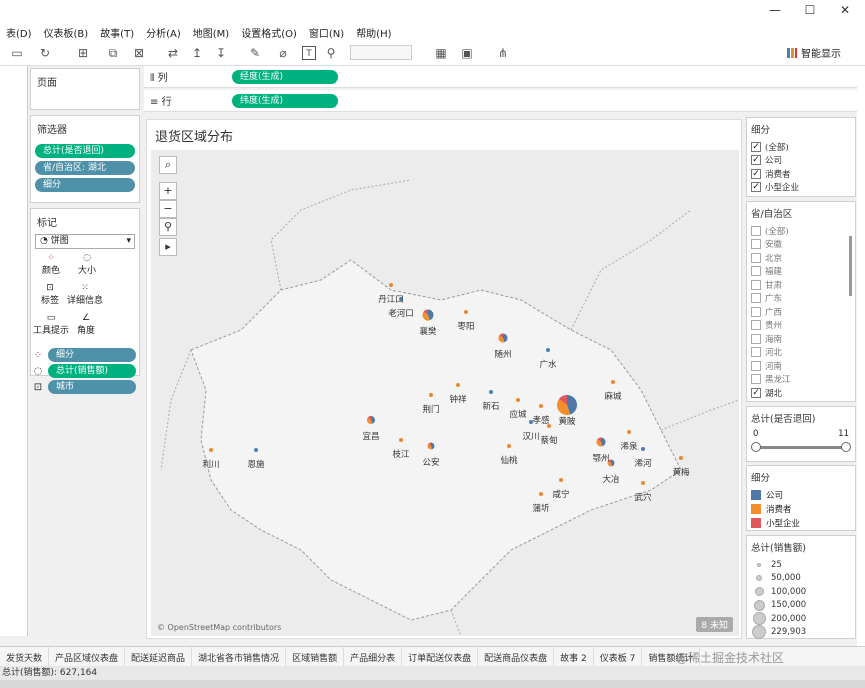  Describe the element at coordinates (85, 151) in the screenshot. I see `filter-pill: 总计(是否退回)` at that location.